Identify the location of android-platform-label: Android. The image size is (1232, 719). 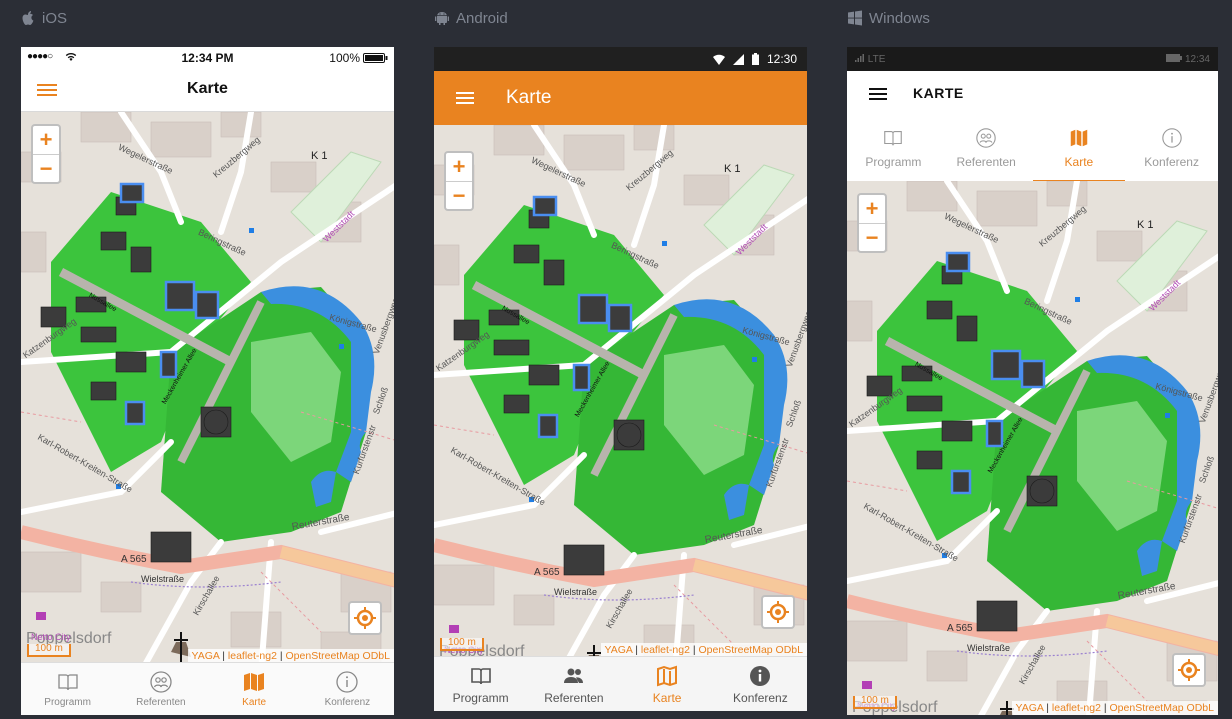
(471, 18).